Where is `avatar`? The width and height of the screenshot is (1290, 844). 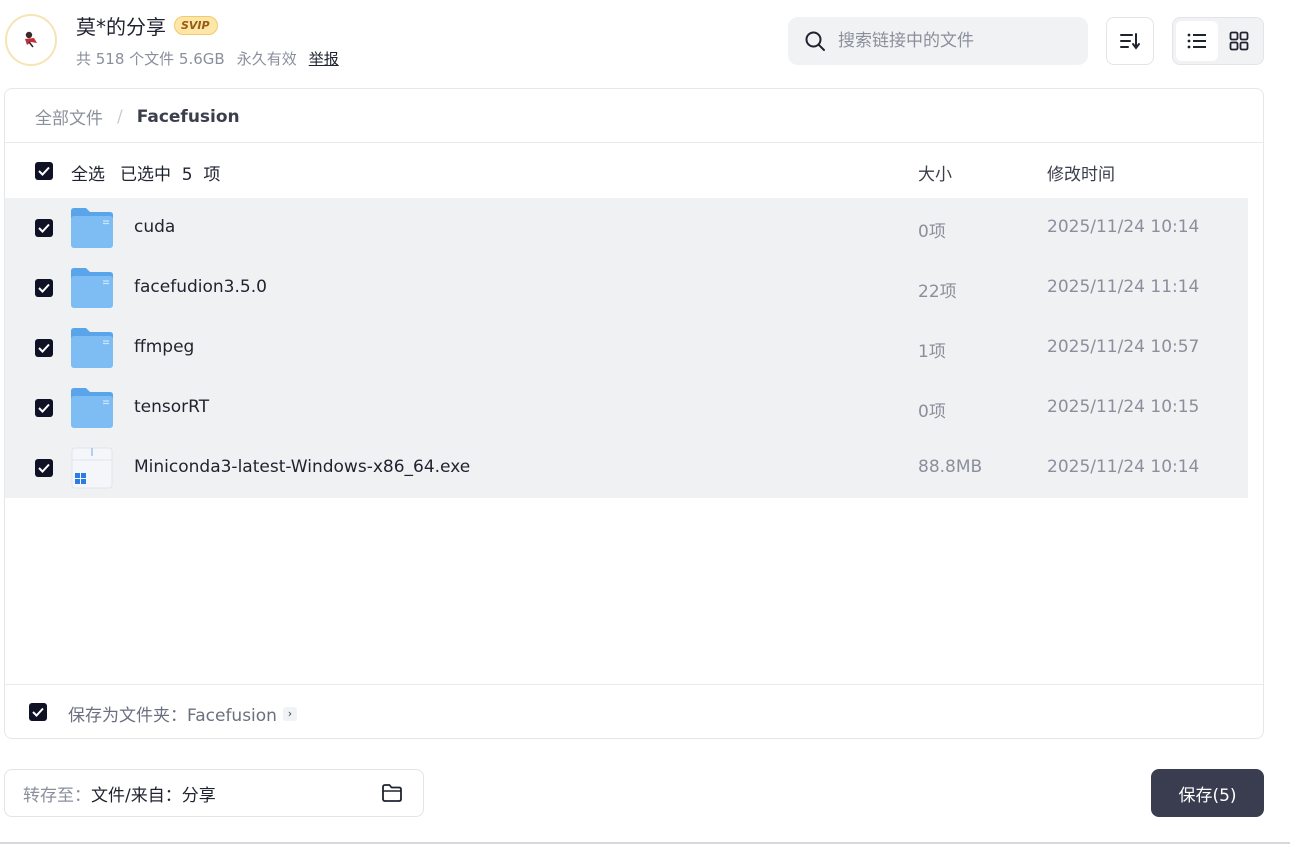 avatar is located at coordinates (31, 40).